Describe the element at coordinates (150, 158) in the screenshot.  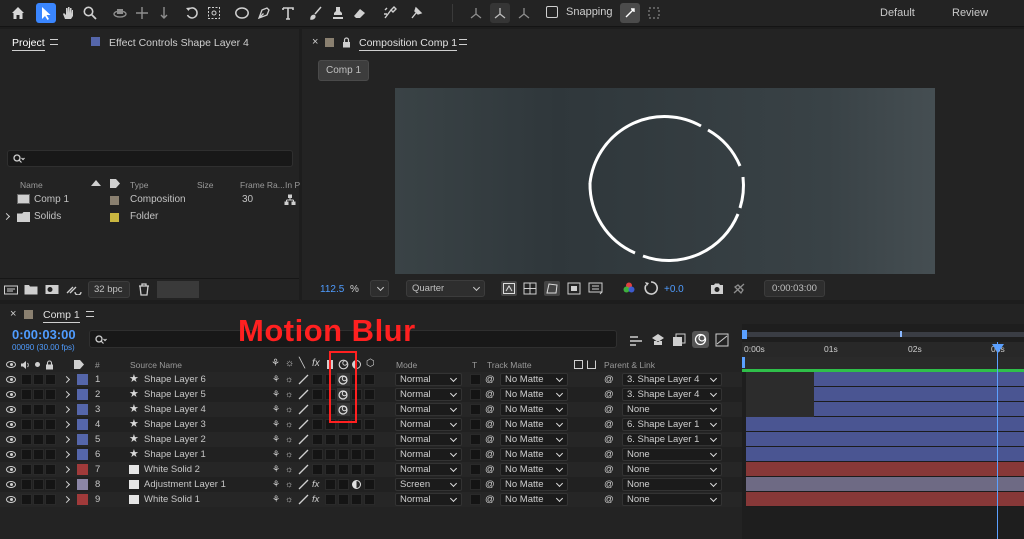
I see `project-search-input` at that location.